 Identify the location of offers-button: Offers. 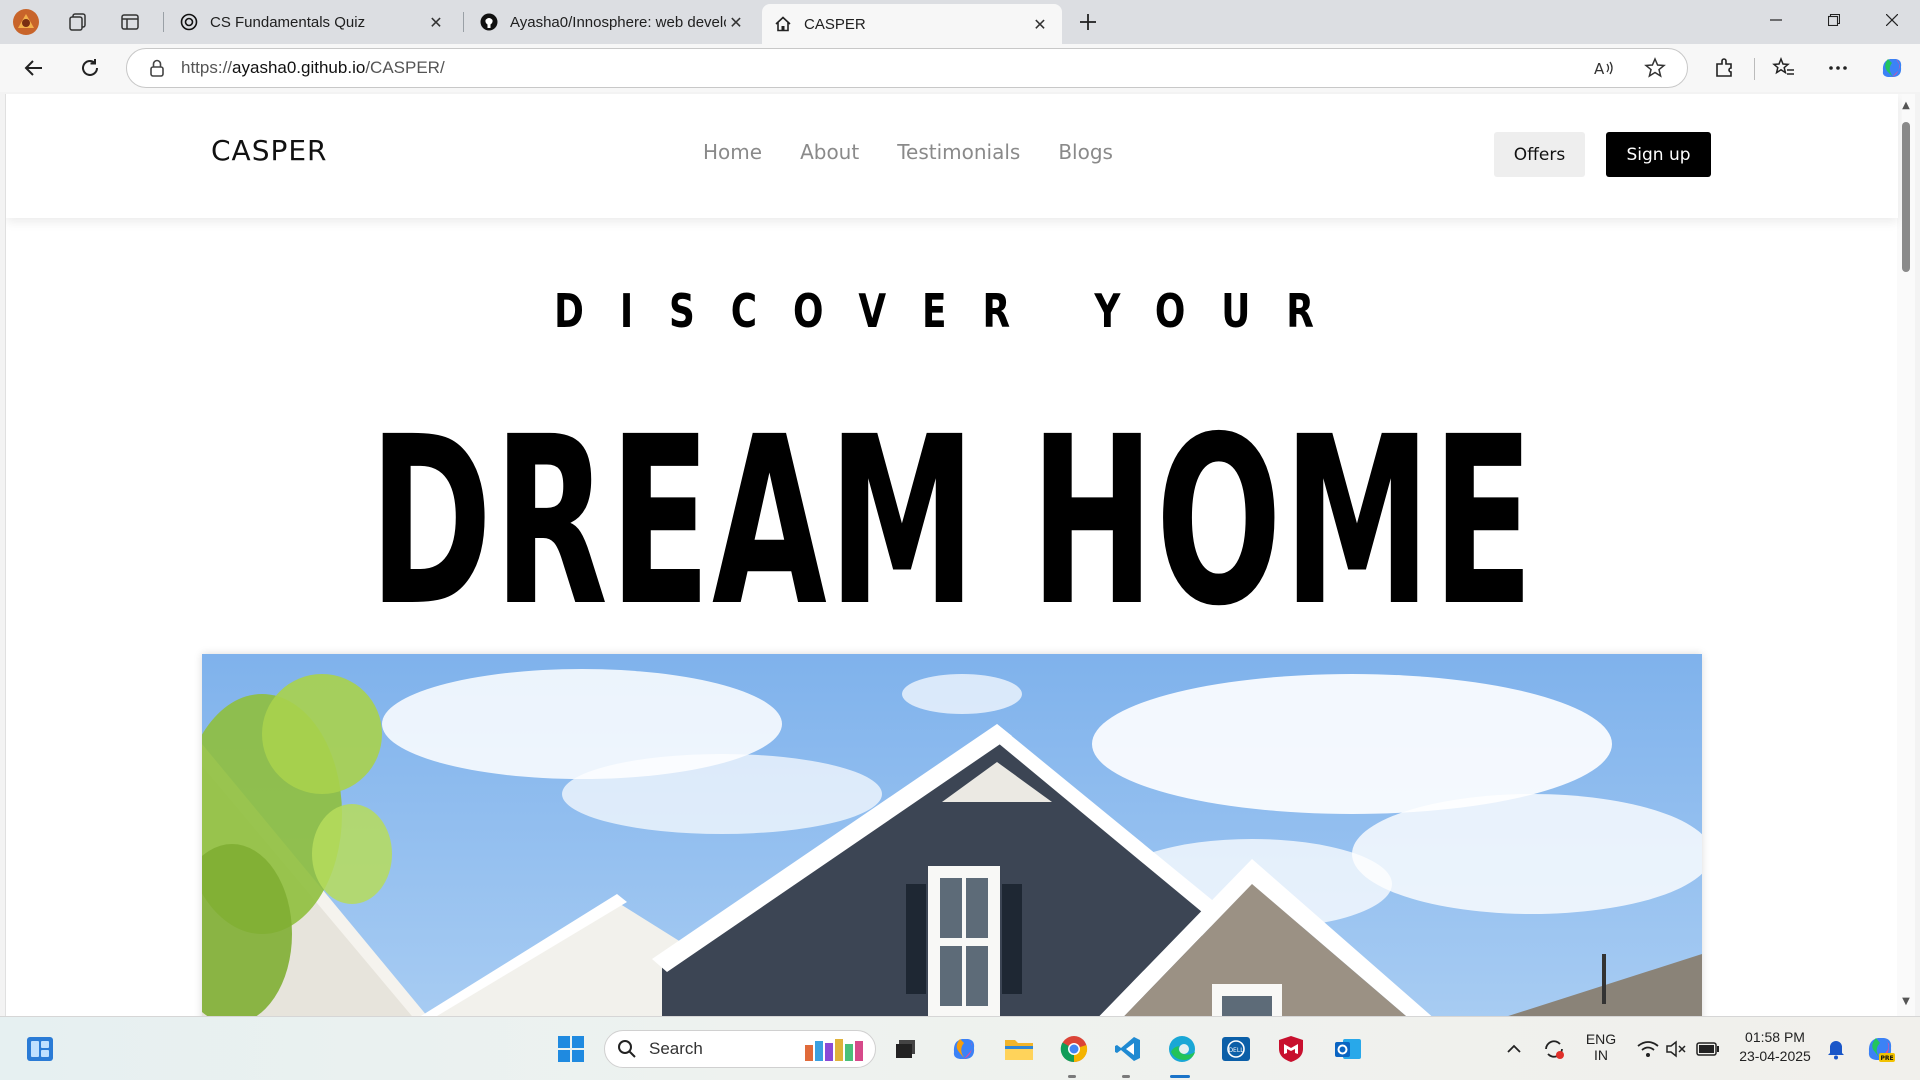
(1539, 154).